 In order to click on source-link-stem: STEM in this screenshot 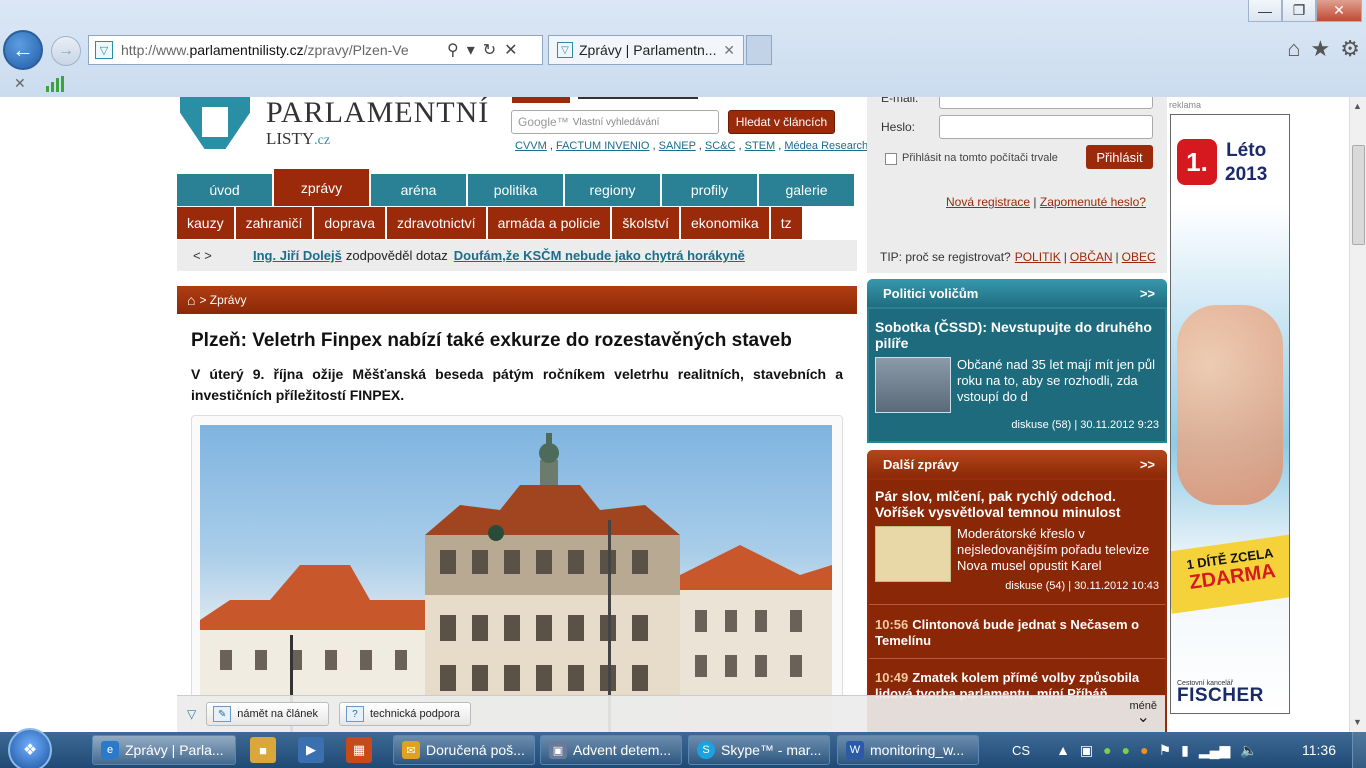, I will do `click(760, 146)`.